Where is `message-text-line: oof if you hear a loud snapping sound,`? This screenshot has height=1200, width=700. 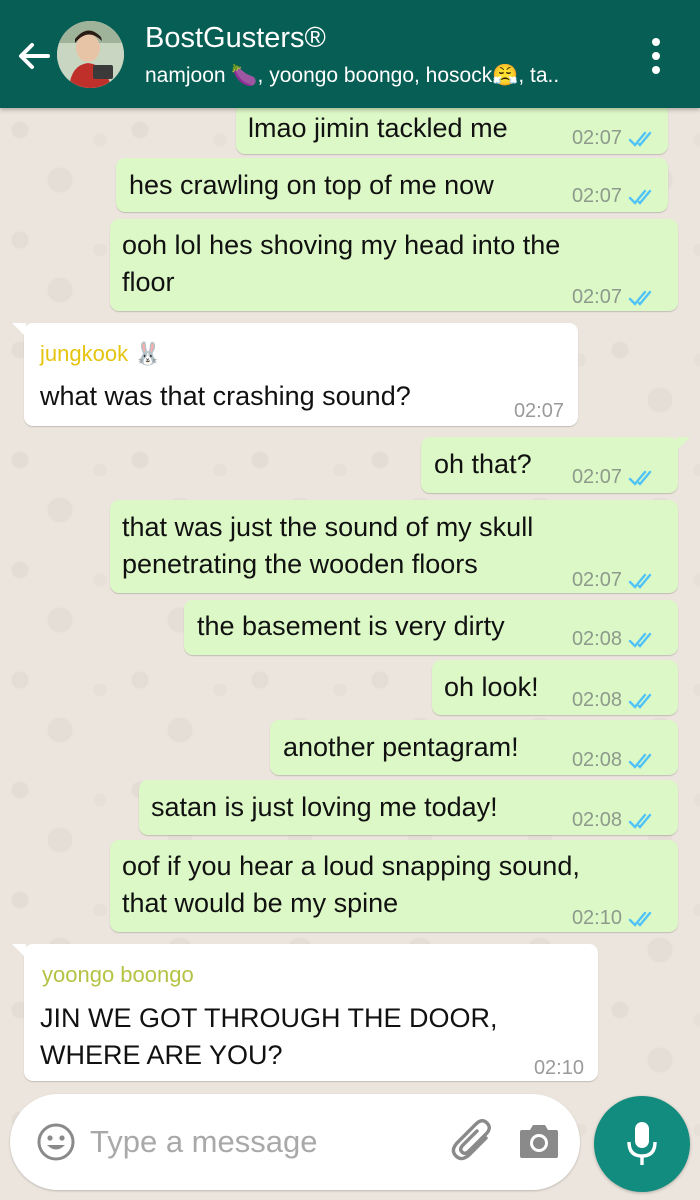 message-text-line: oof if you hear a loud snapping sound, is located at coordinates (351, 866).